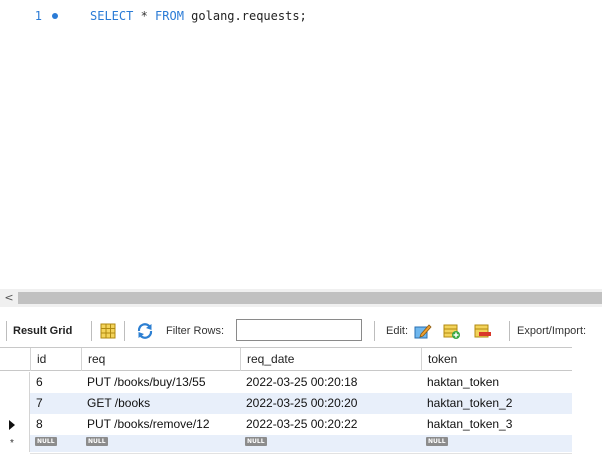 The height and width of the screenshot is (476, 602). Describe the element at coordinates (12, 443) in the screenshot. I see `new-row-asterisk-icon: *` at that location.